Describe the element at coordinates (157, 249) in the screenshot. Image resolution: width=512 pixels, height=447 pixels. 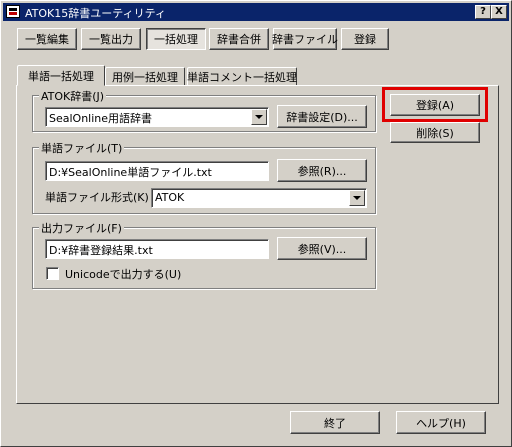
I see `output-file-path-input: D:¥辞書登録結果.txt` at that location.